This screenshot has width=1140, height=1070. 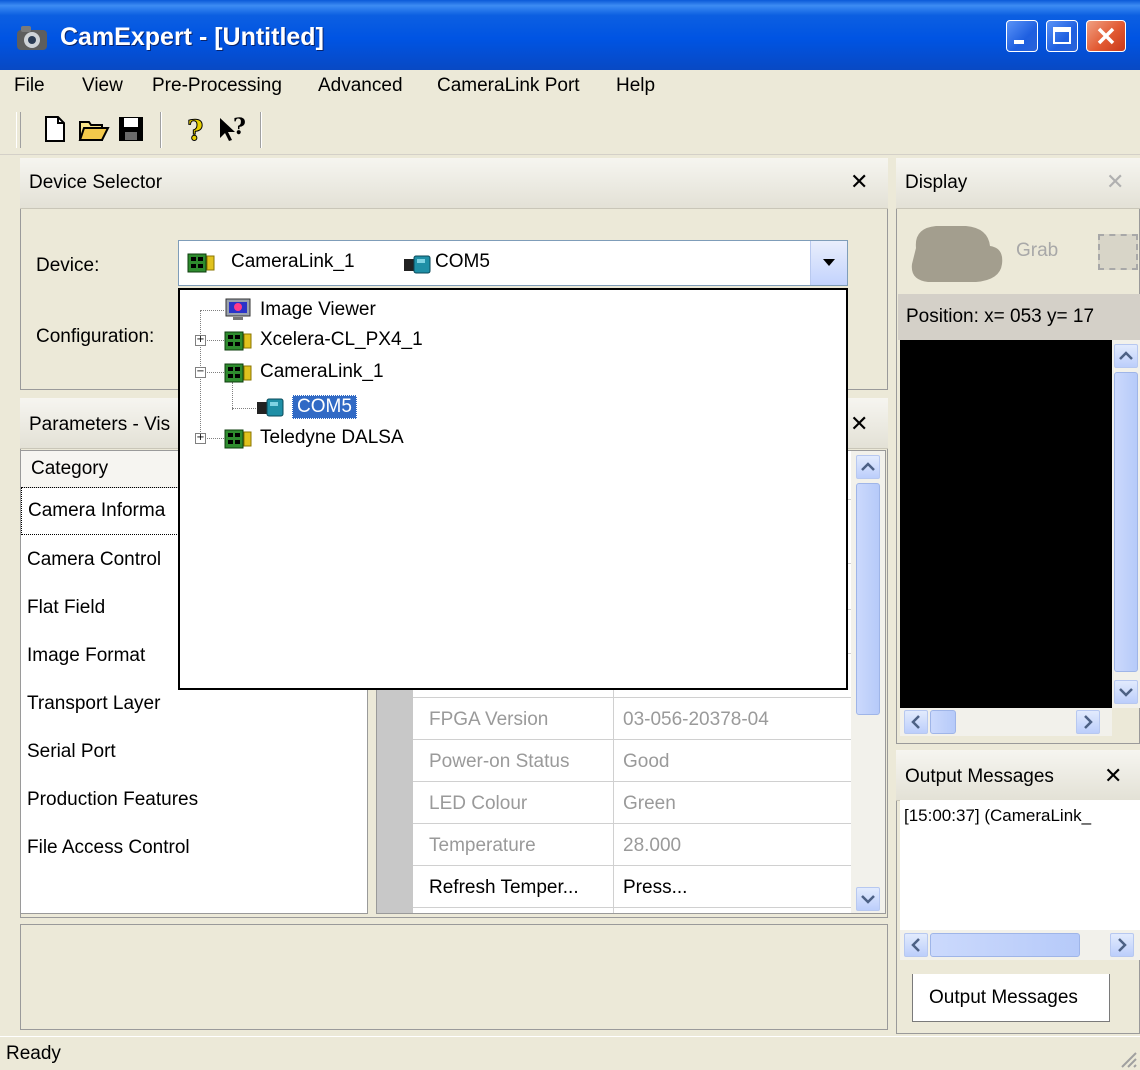 What do you see at coordinates (424, 373) in the screenshot?
I see `tree-item-cameralink: CameraLink_1` at bounding box center [424, 373].